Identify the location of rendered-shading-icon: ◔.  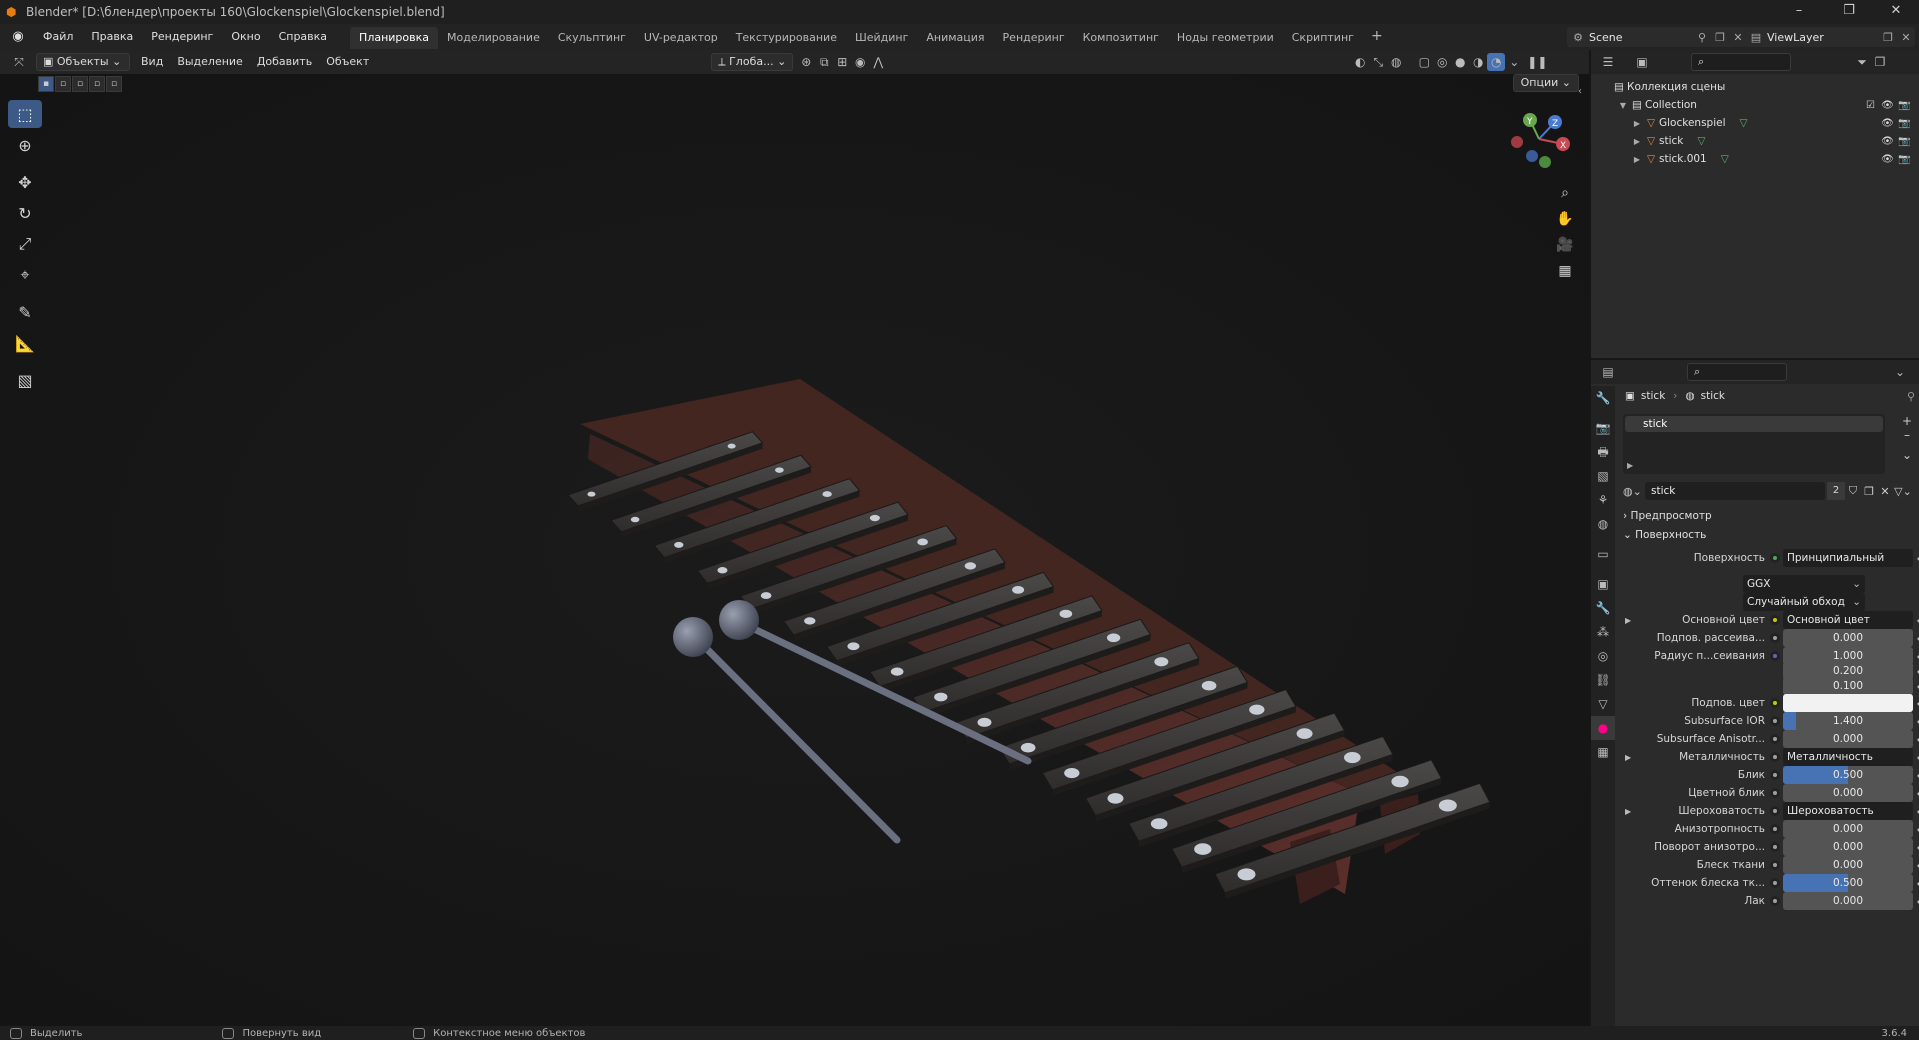
(1496, 62).